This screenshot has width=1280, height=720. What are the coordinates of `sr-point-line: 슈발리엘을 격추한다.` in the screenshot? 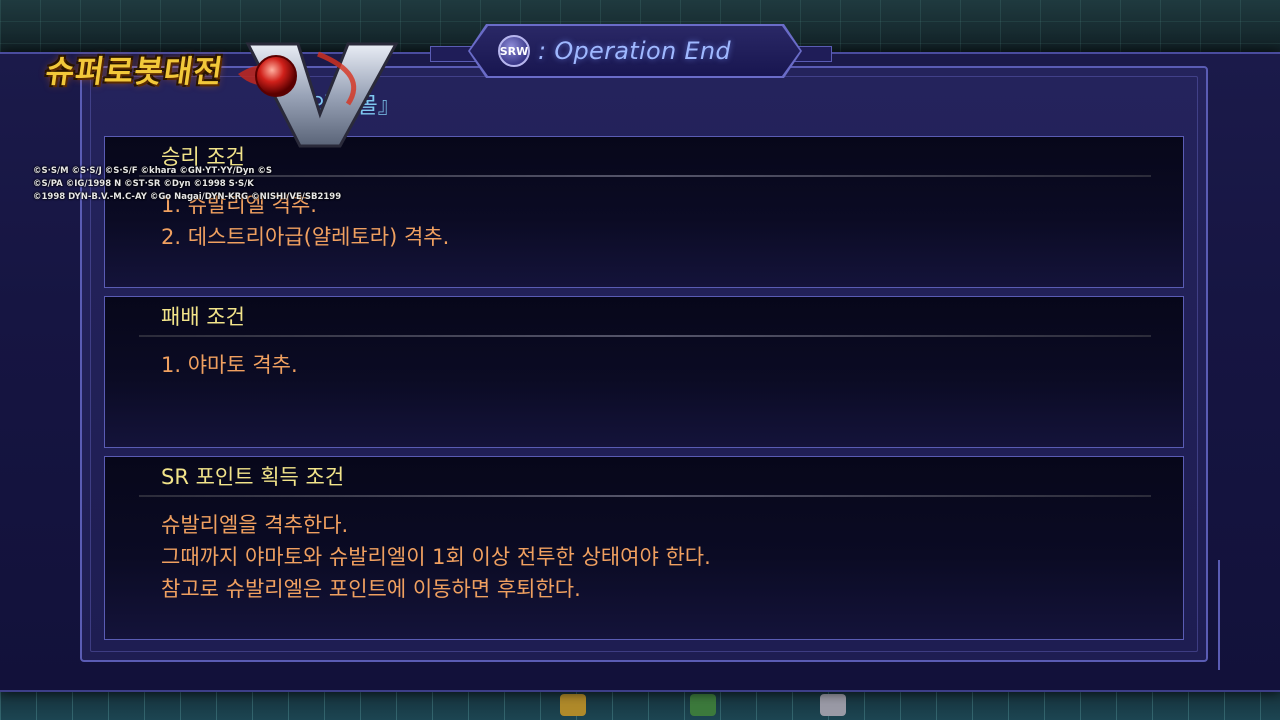 It's located at (255, 525).